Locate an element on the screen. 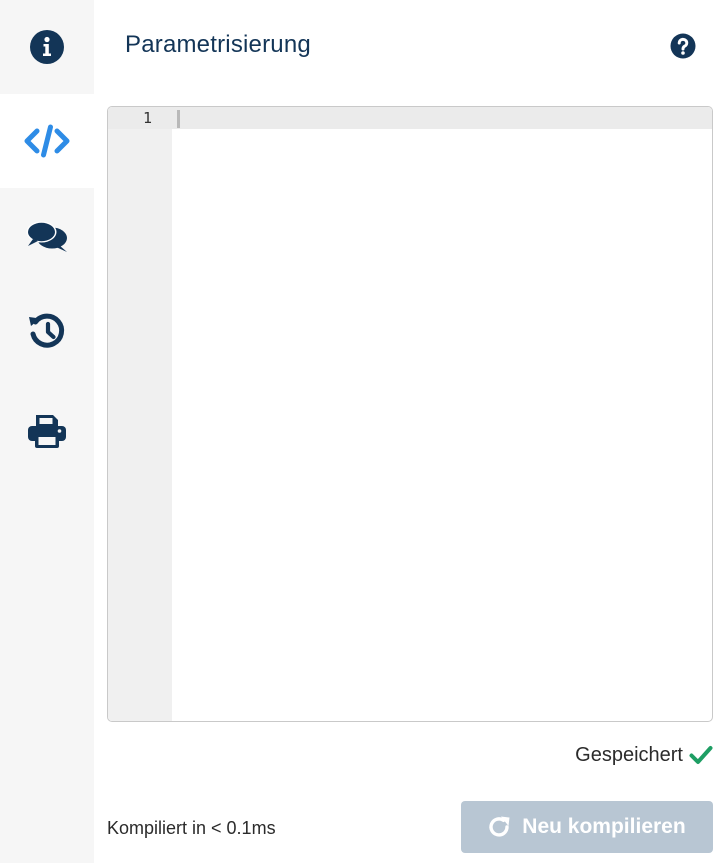  help-button is located at coordinates (683, 46).